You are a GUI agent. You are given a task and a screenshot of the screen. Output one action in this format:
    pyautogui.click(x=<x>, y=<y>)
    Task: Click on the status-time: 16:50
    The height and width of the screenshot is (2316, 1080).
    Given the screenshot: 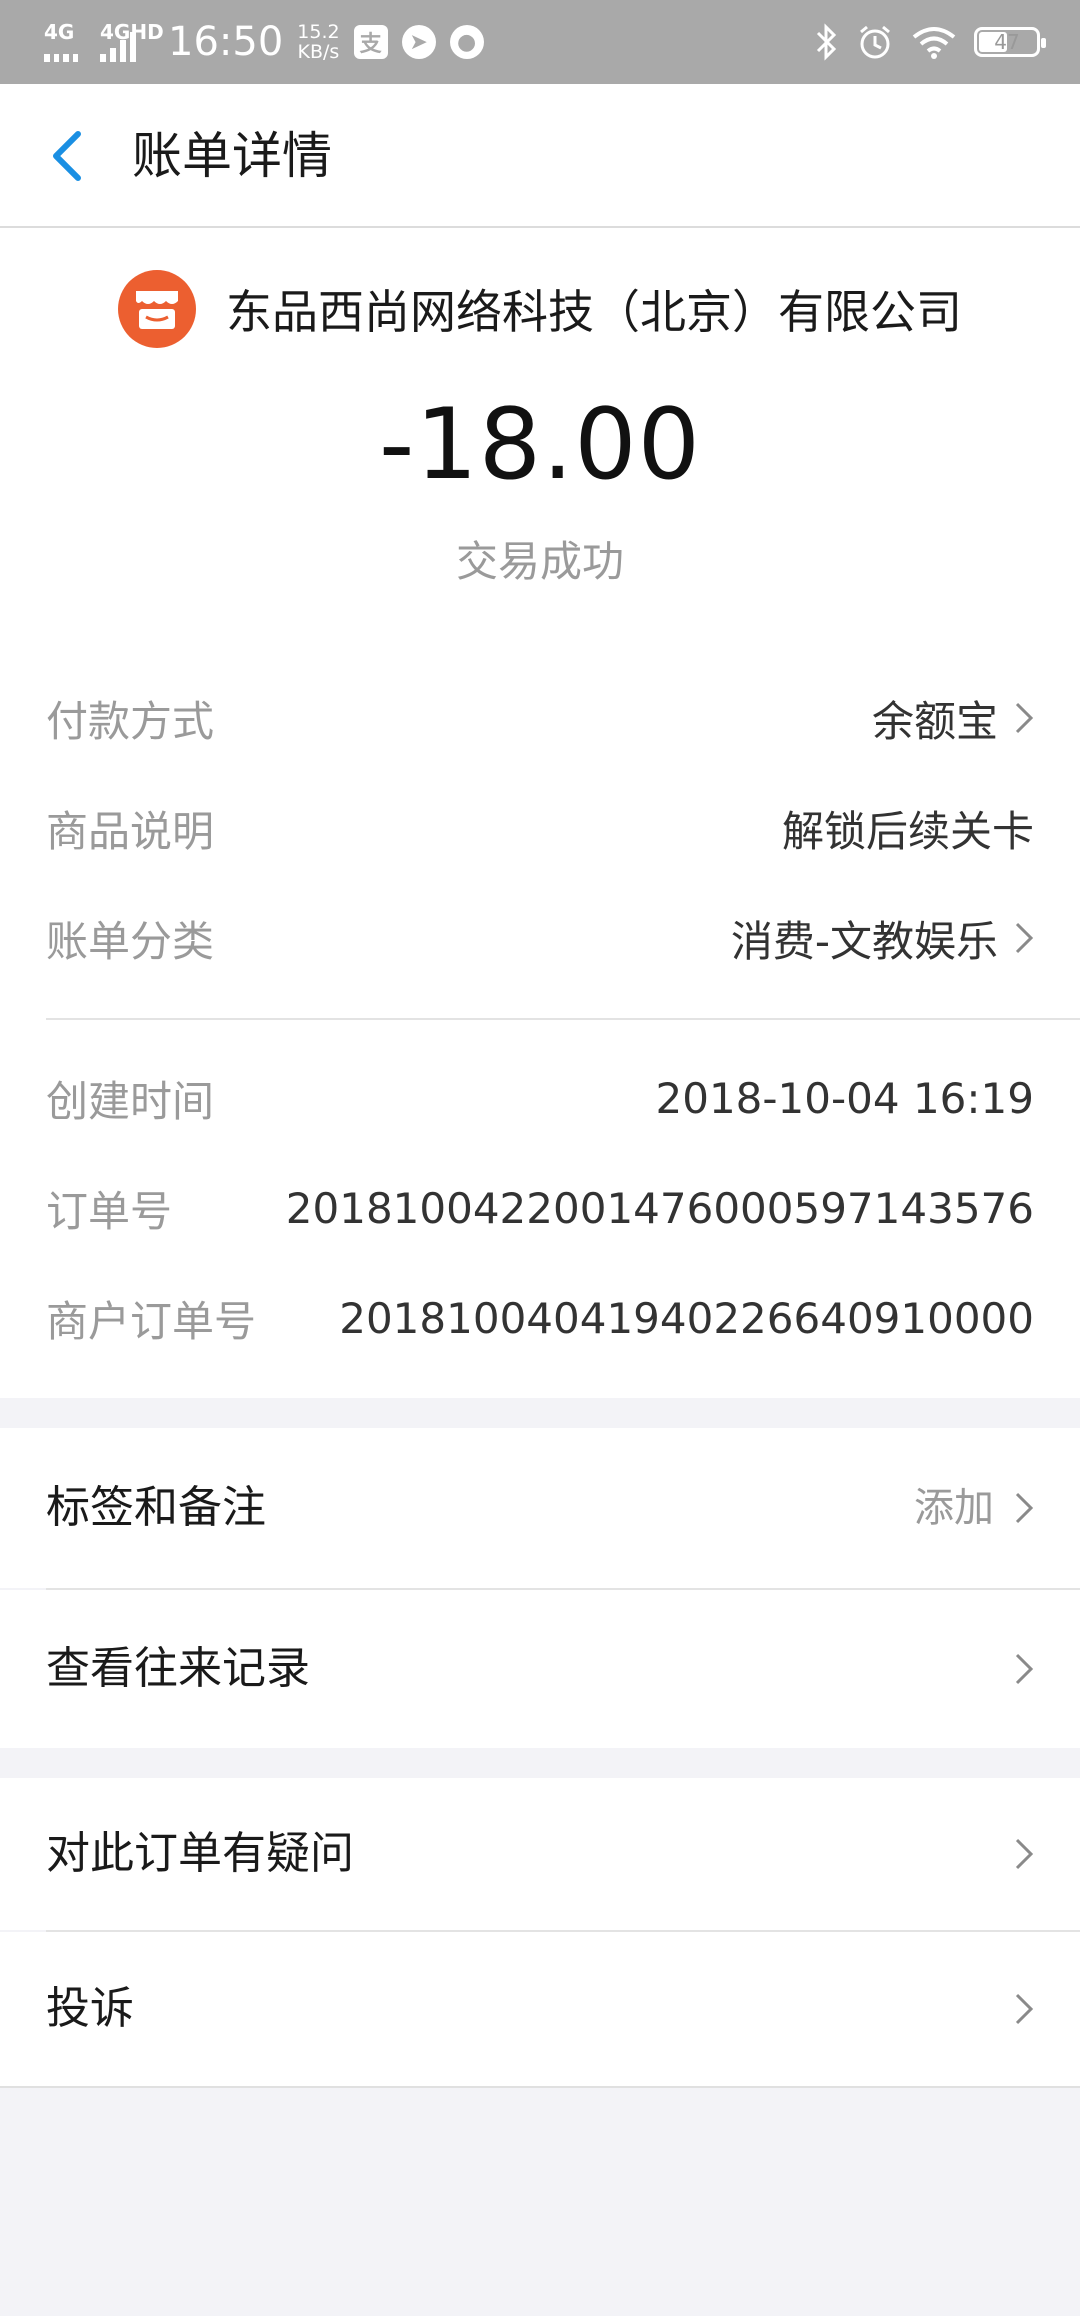 What is the action you would take?
    pyautogui.click(x=226, y=42)
    